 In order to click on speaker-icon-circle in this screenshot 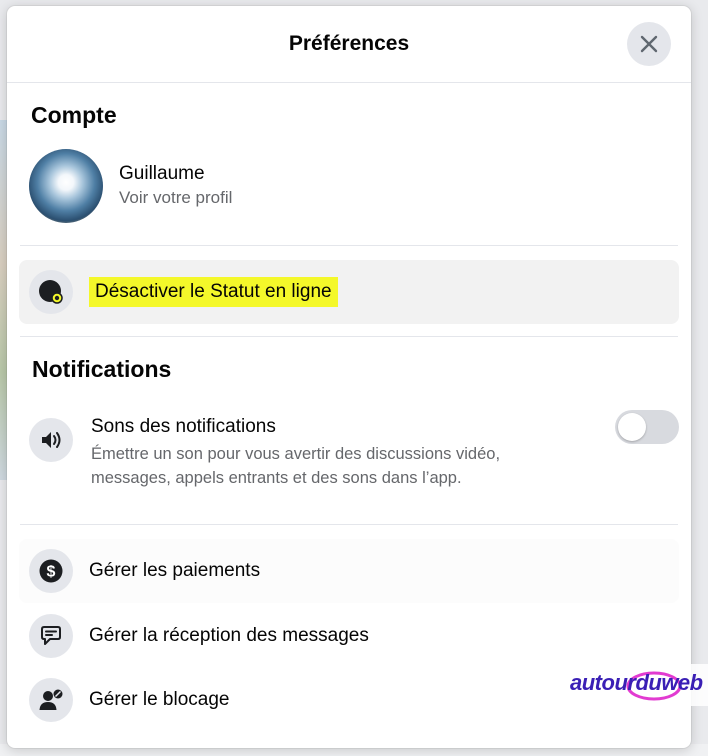, I will do `click(51, 440)`.